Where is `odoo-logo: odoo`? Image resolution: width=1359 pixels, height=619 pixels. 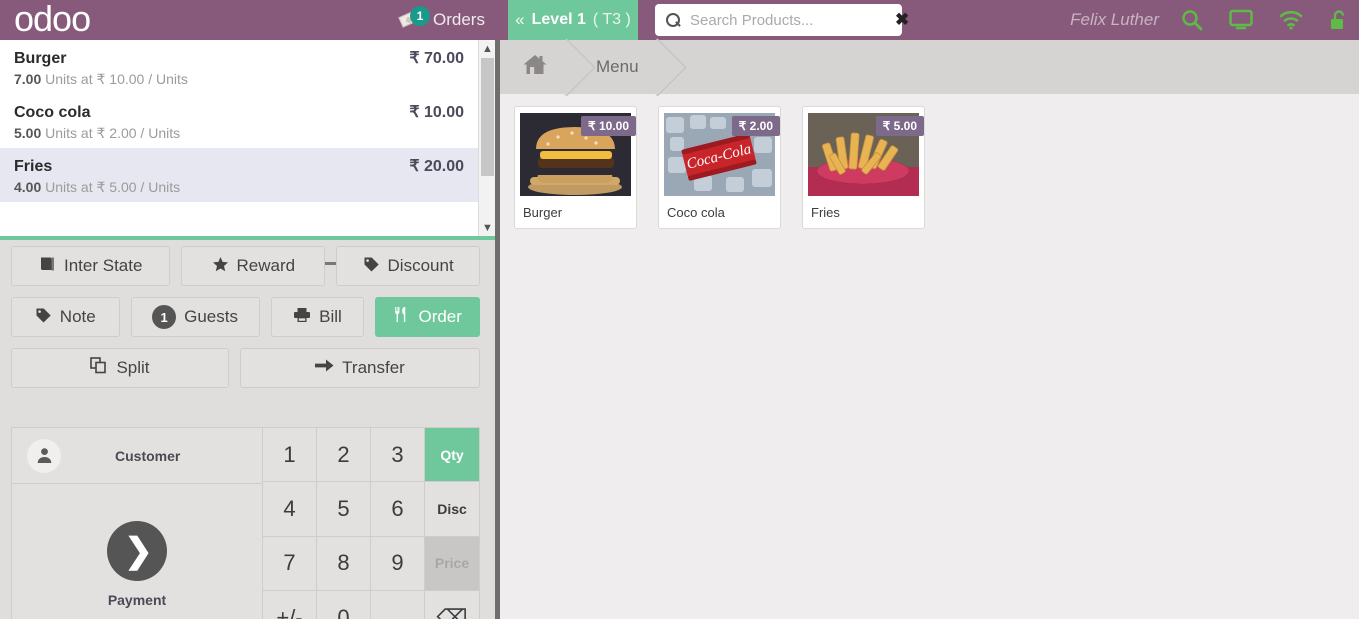 odoo-logo: odoo is located at coordinates (52, 19).